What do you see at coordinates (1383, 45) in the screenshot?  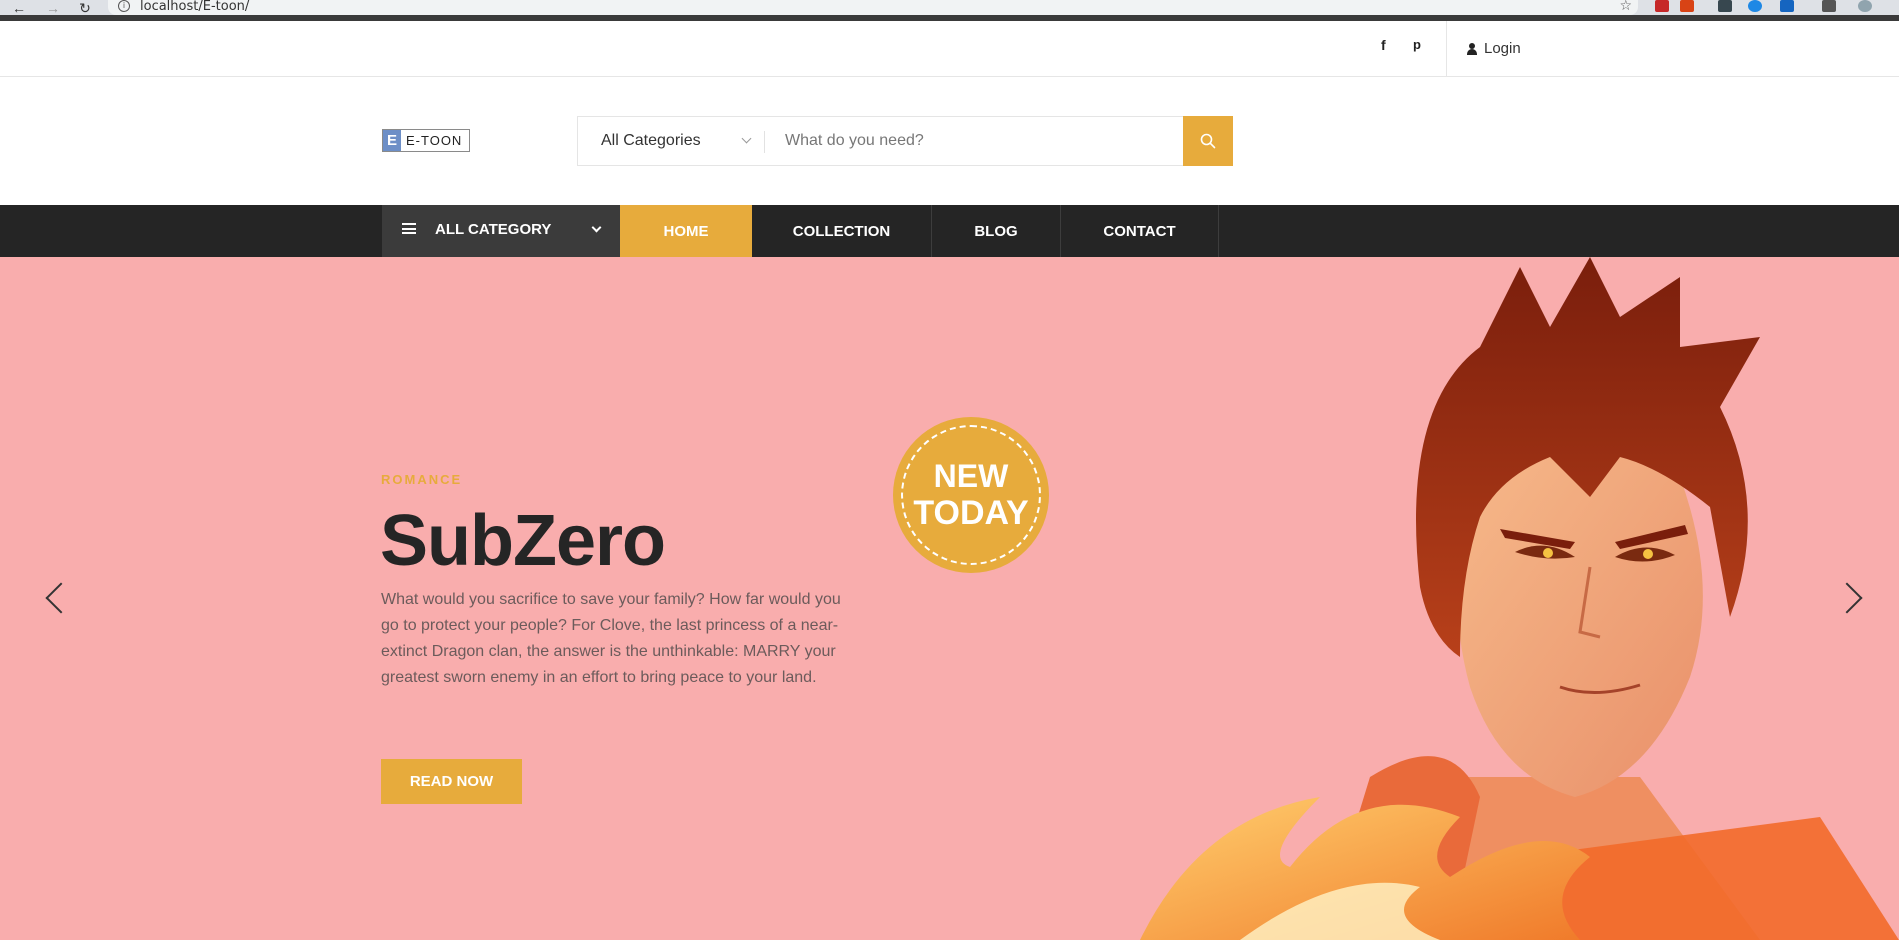 I see `facebook-icon: f` at bounding box center [1383, 45].